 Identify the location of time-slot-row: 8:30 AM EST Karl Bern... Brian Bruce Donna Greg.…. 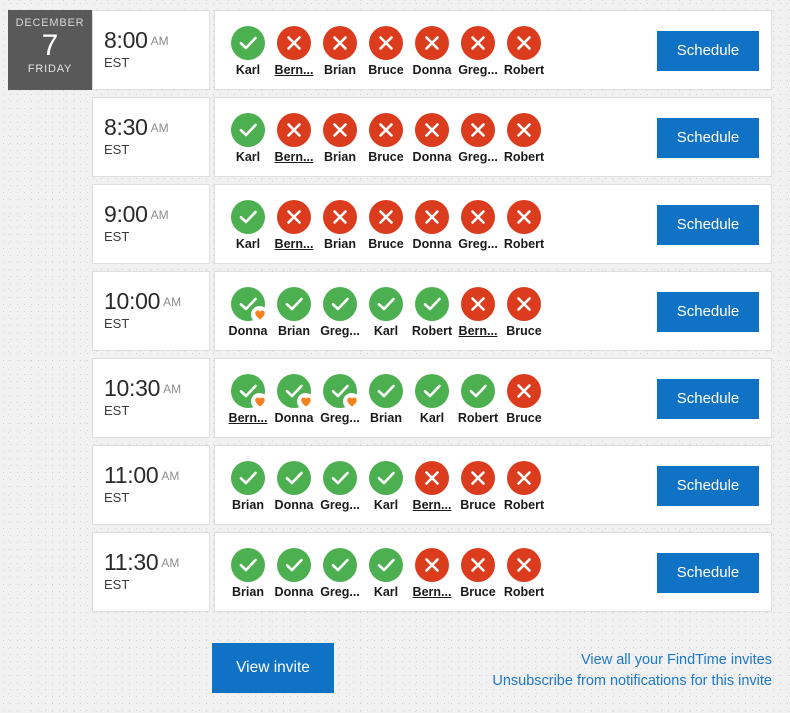
(390, 136).